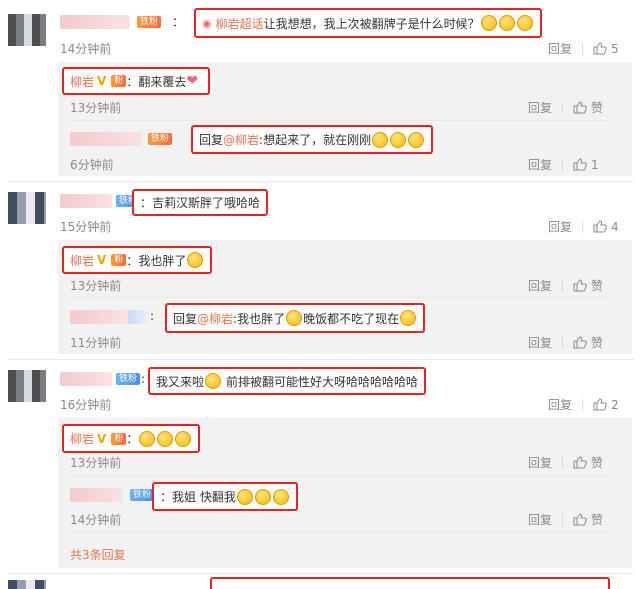  I want to click on comment-text: 让我想想，我上次被翻牌子是什么时候？, so click(371, 23).